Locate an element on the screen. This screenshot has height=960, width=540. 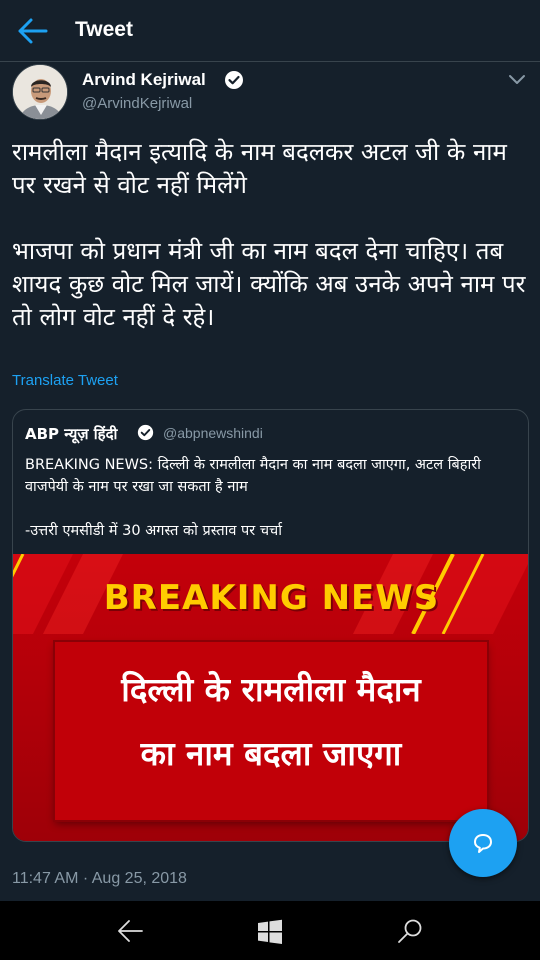
arrow-left-icon is located at coordinates (33, 31).